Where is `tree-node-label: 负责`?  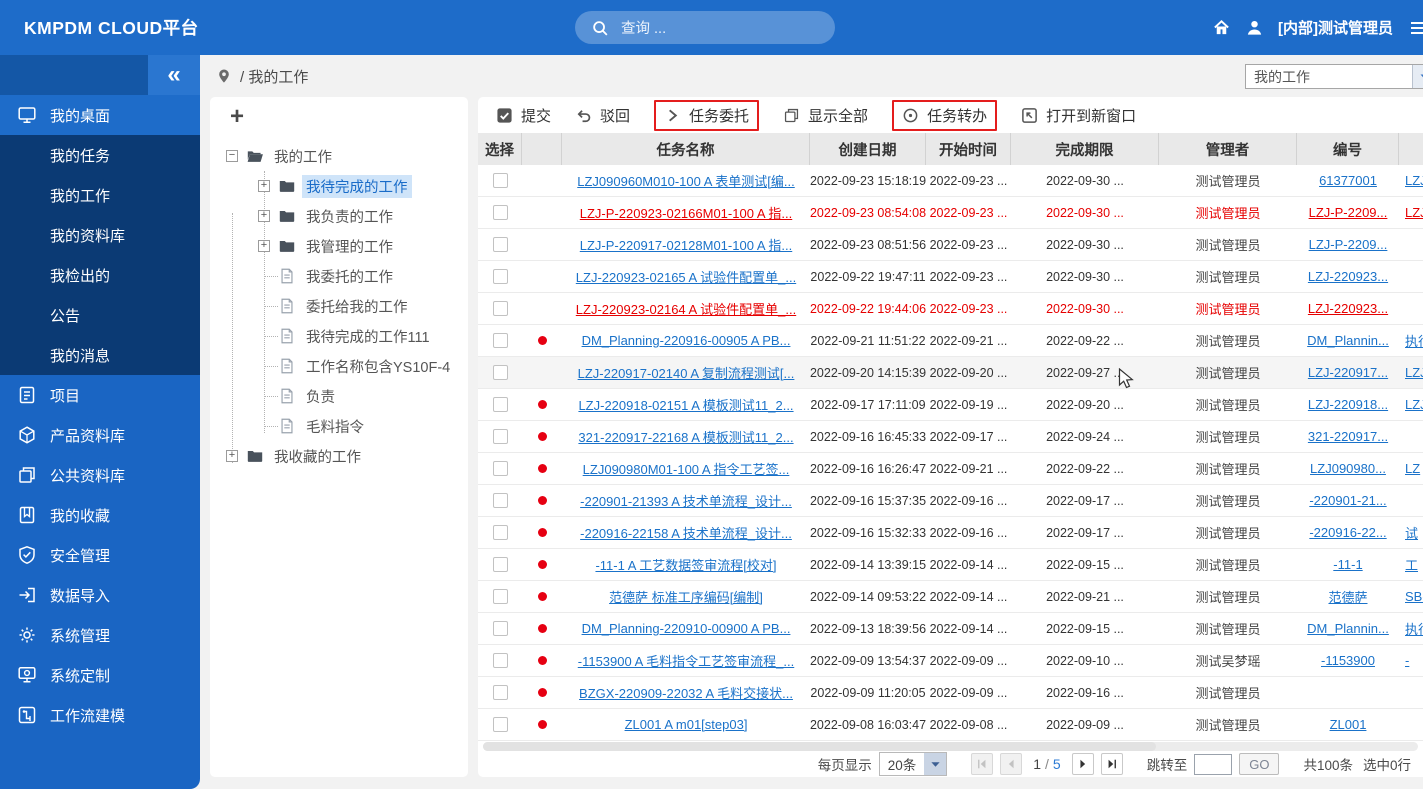 tree-node-label: 负责 is located at coordinates (320, 396).